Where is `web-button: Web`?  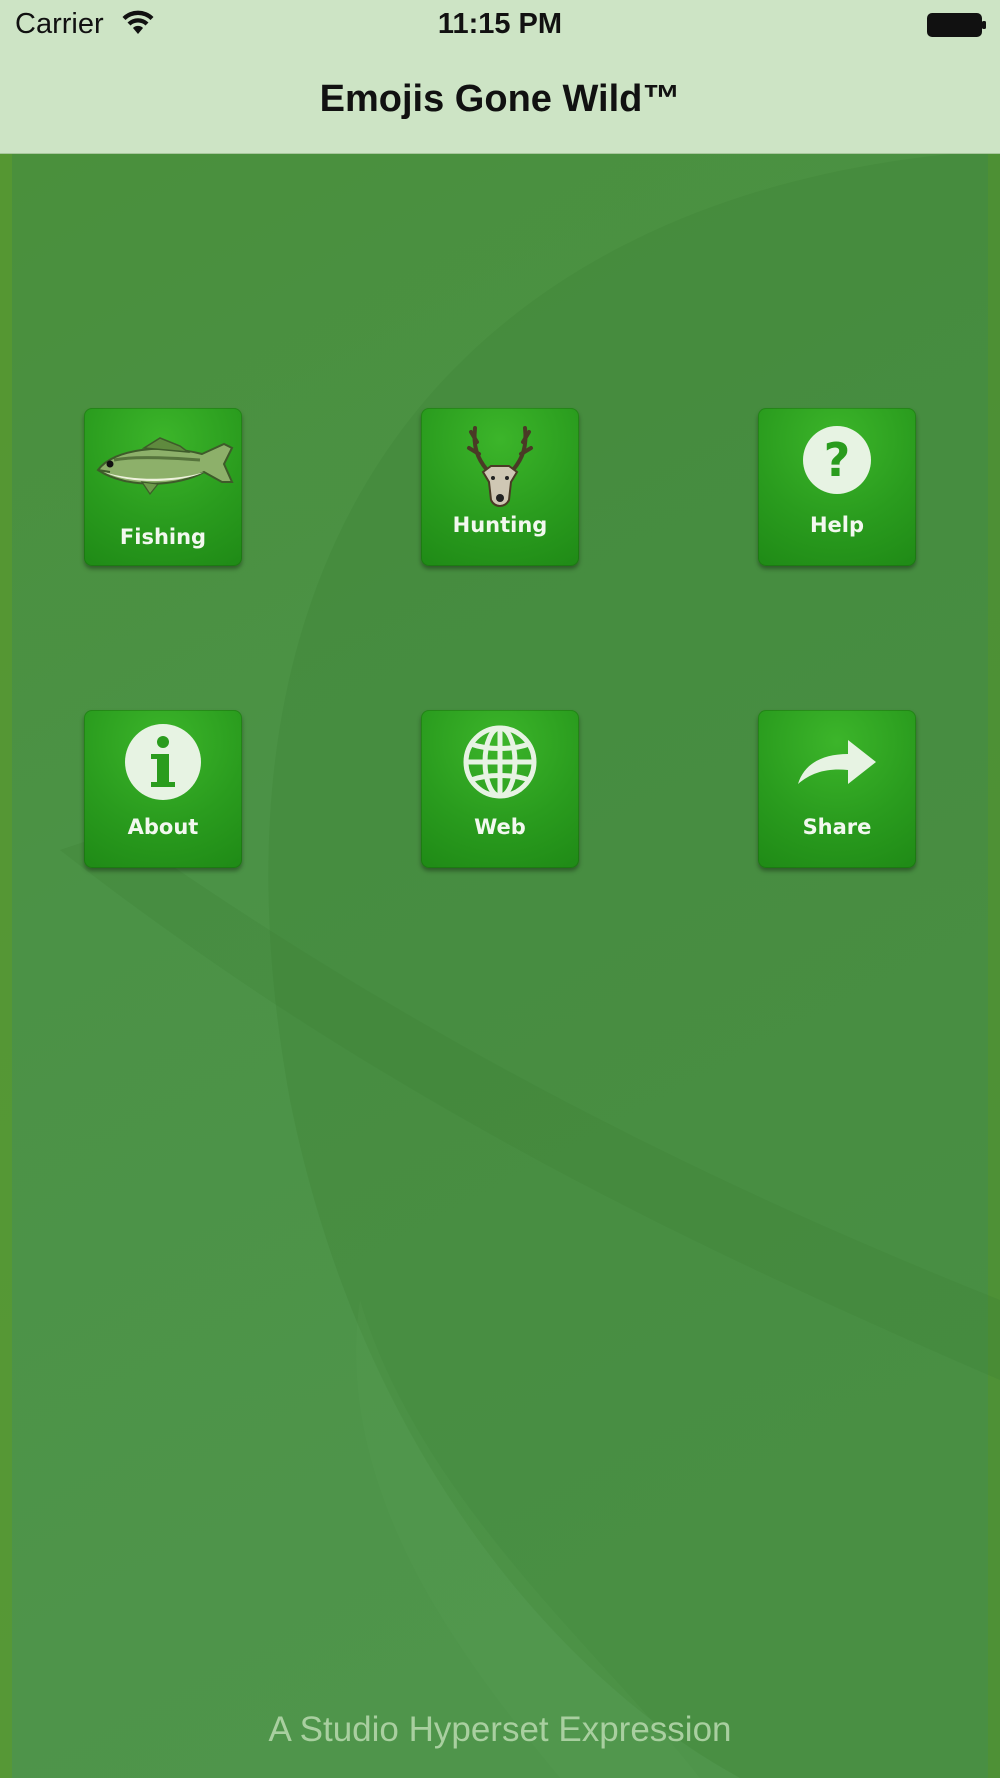 web-button: Web is located at coordinates (500, 789).